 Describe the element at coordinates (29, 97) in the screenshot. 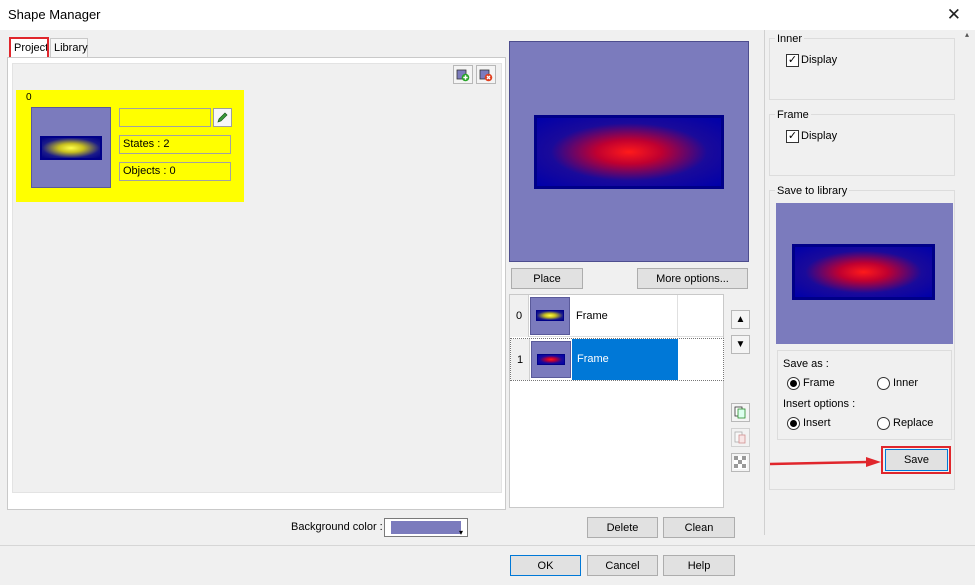

I see `shape-card-index: 0` at that location.